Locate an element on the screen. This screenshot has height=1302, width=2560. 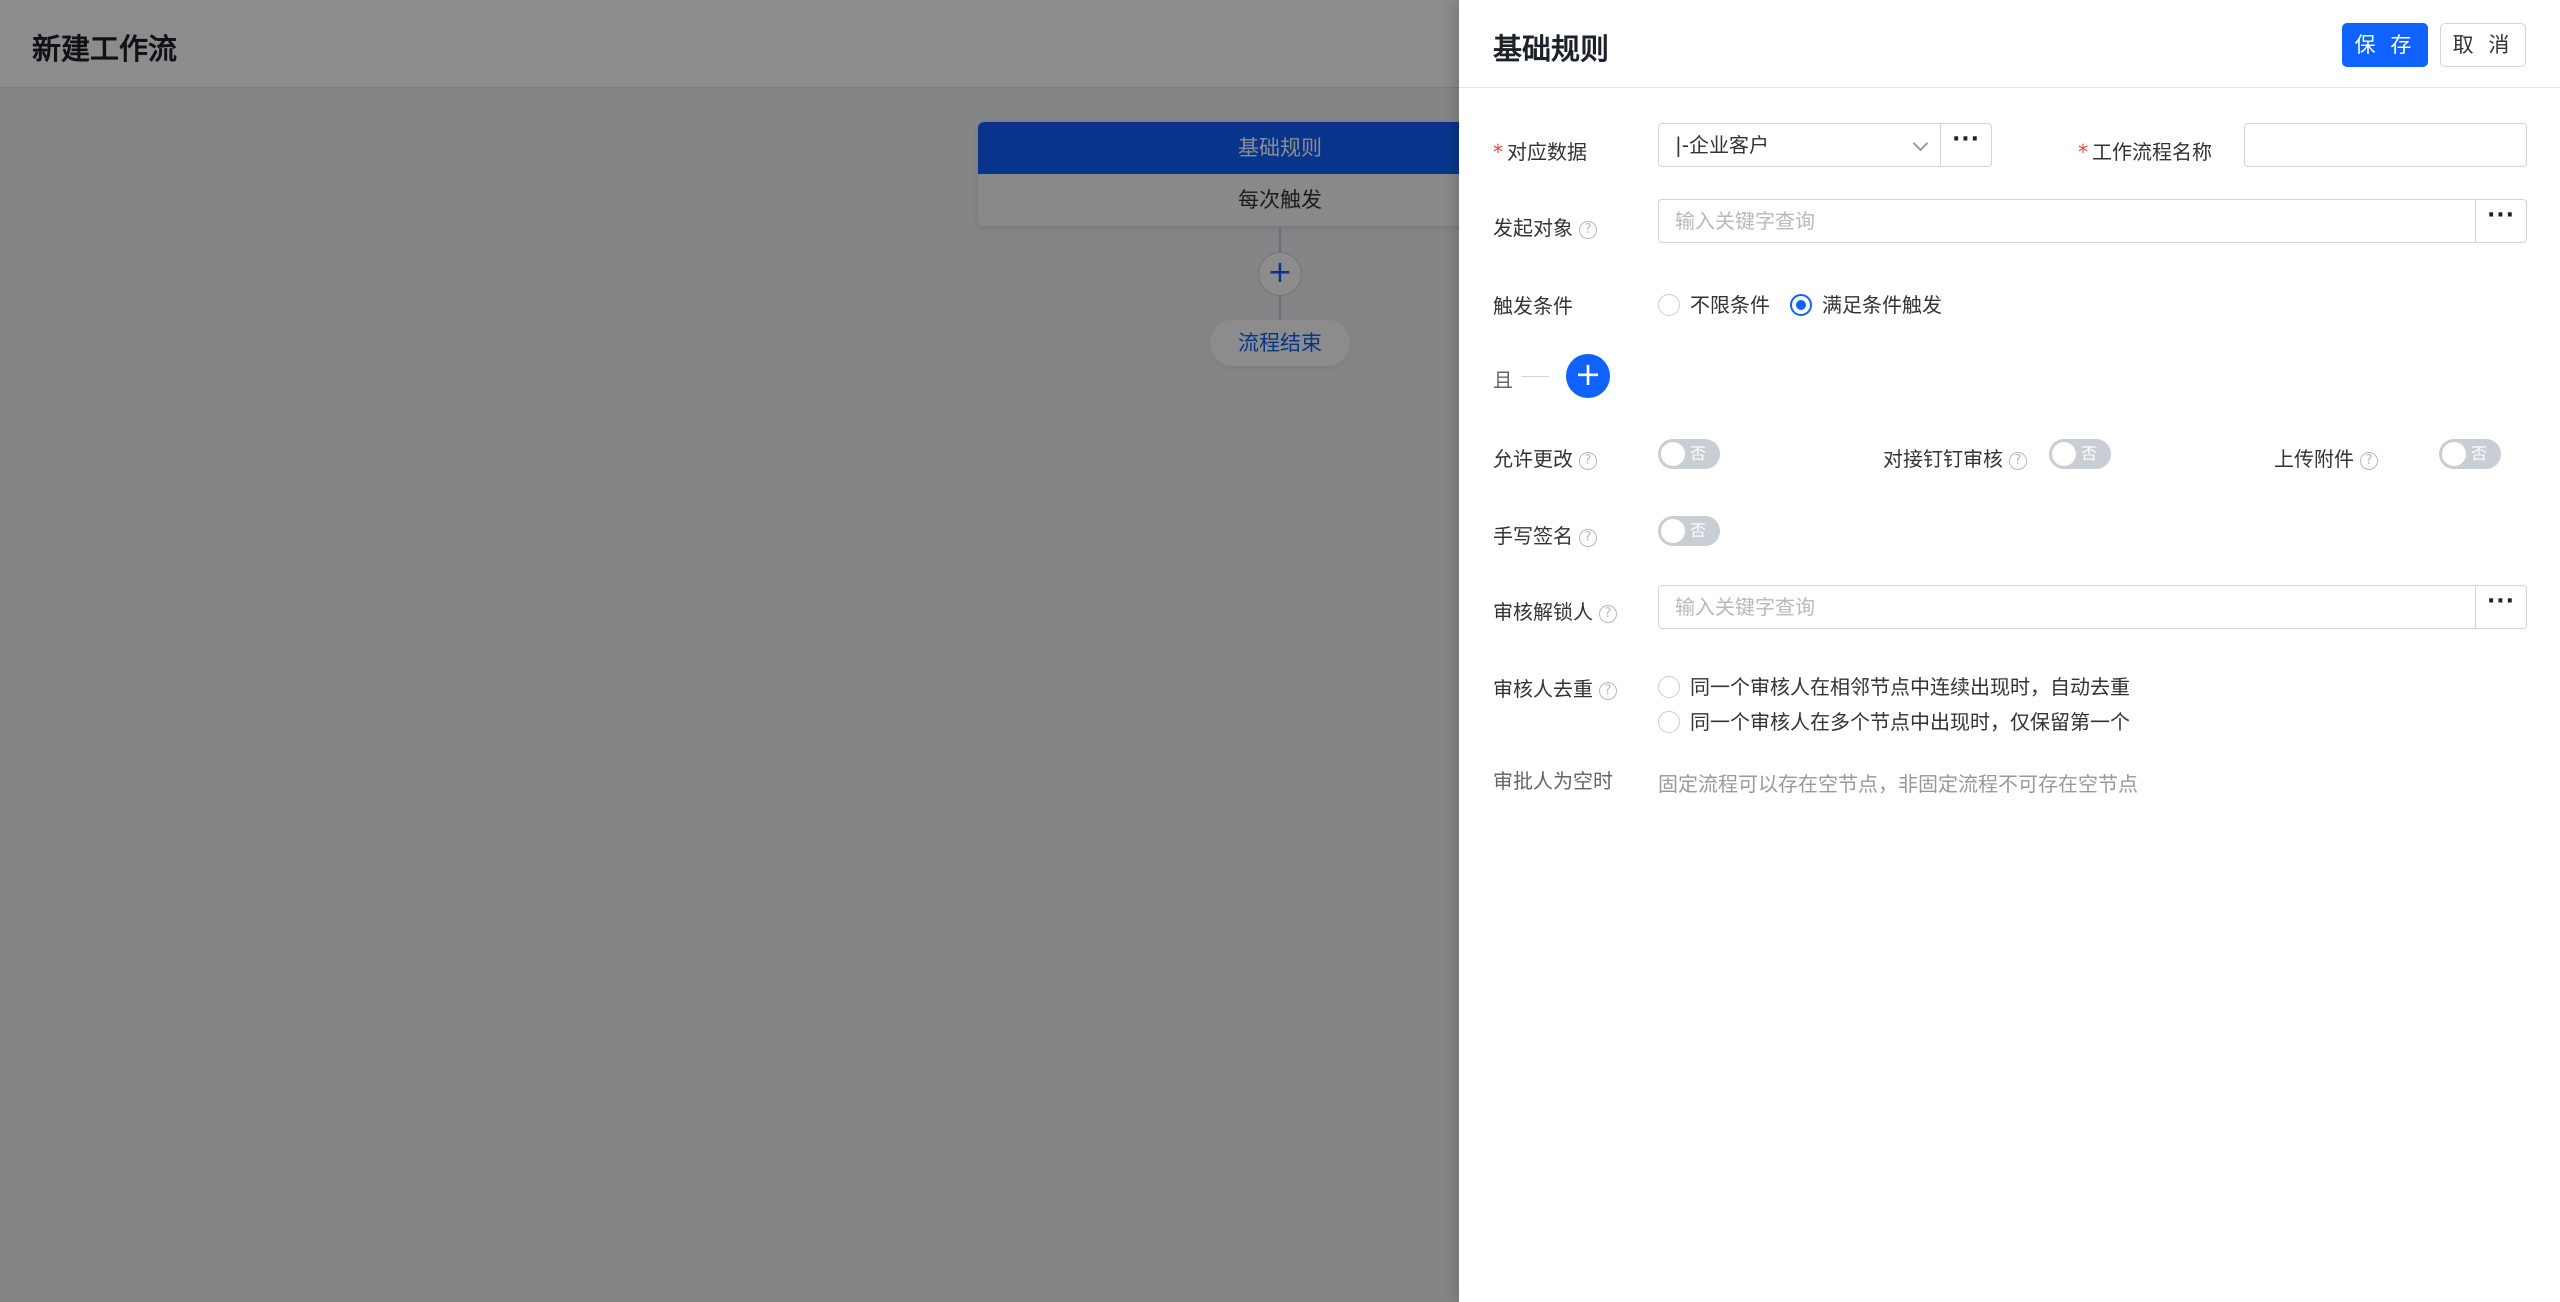
upload-switch: 否 is located at coordinates (2470, 454).